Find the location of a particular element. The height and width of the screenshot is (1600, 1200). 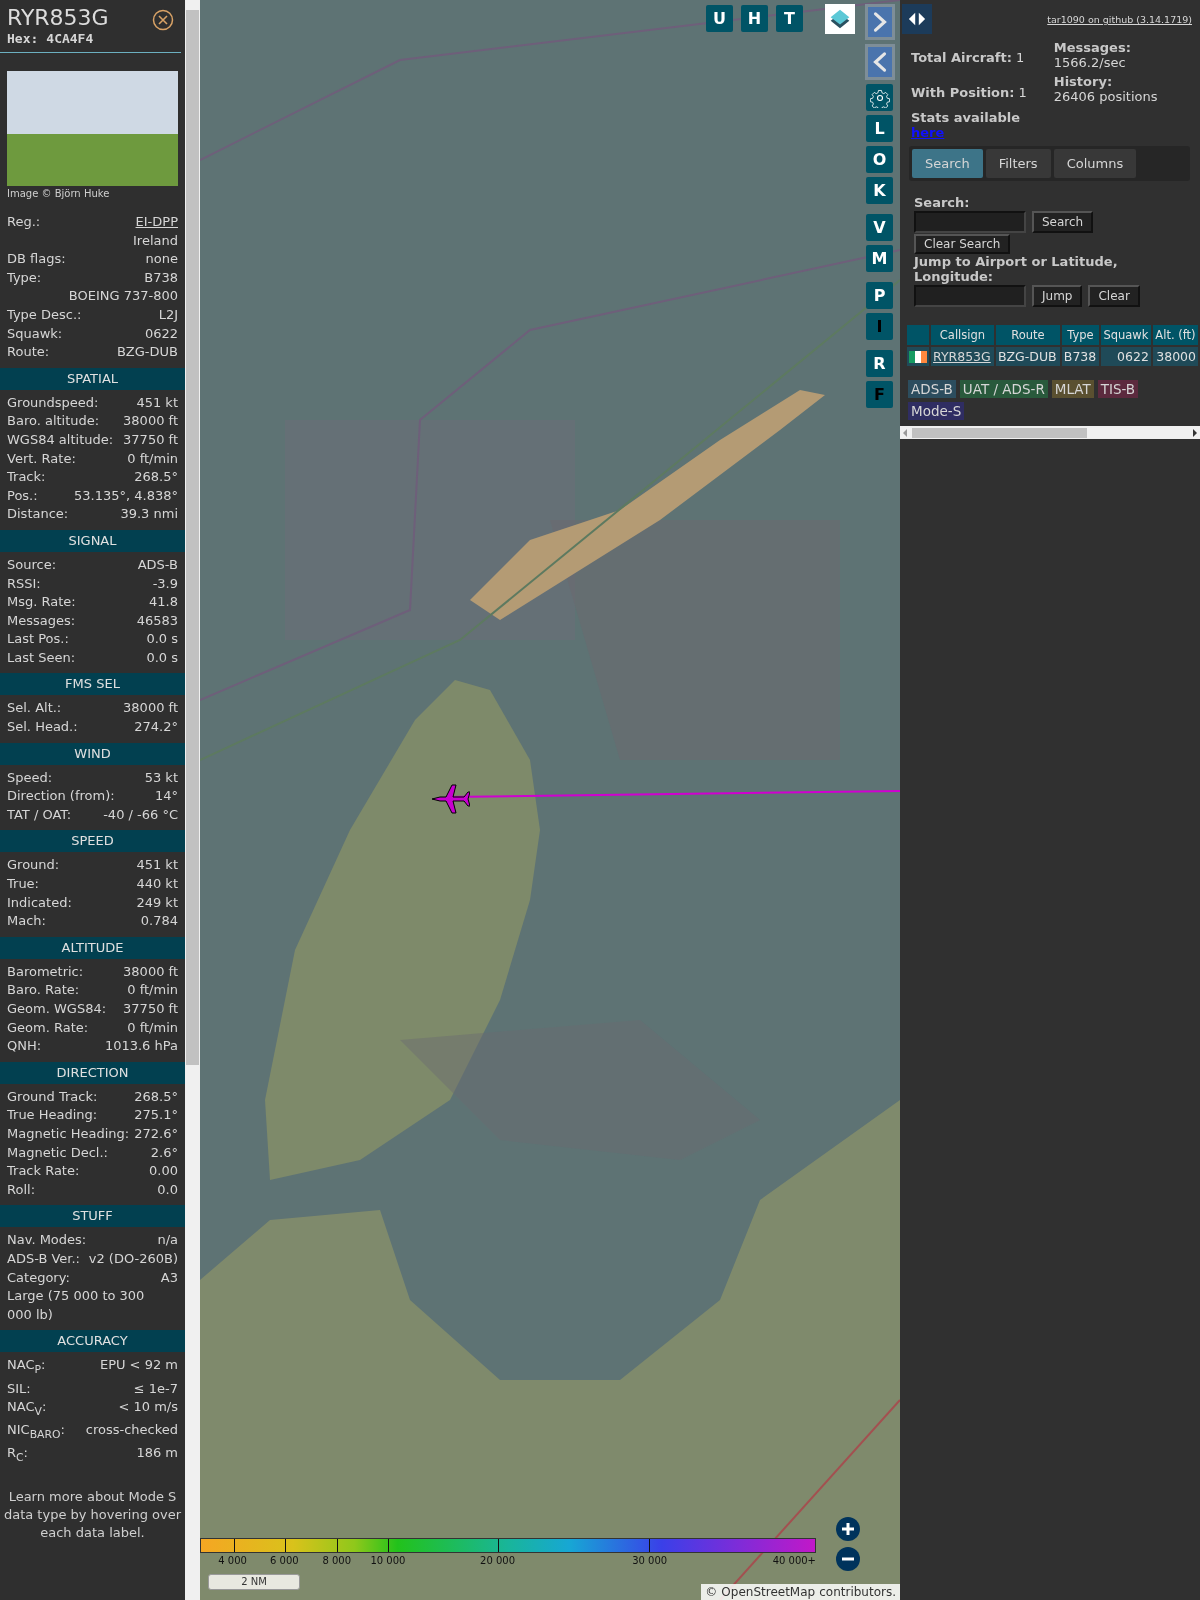

field-value: 46583 is located at coordinates (157, 620).